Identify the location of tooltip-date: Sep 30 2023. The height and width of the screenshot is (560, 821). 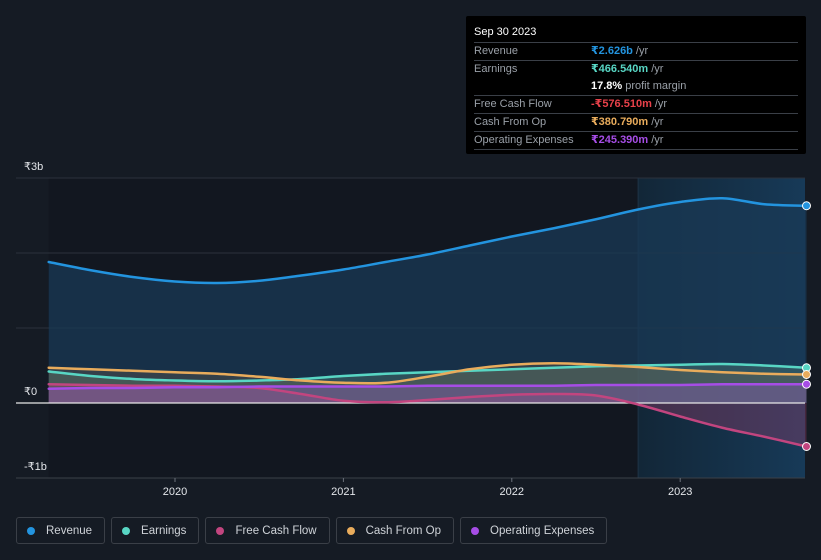
(636, 33).